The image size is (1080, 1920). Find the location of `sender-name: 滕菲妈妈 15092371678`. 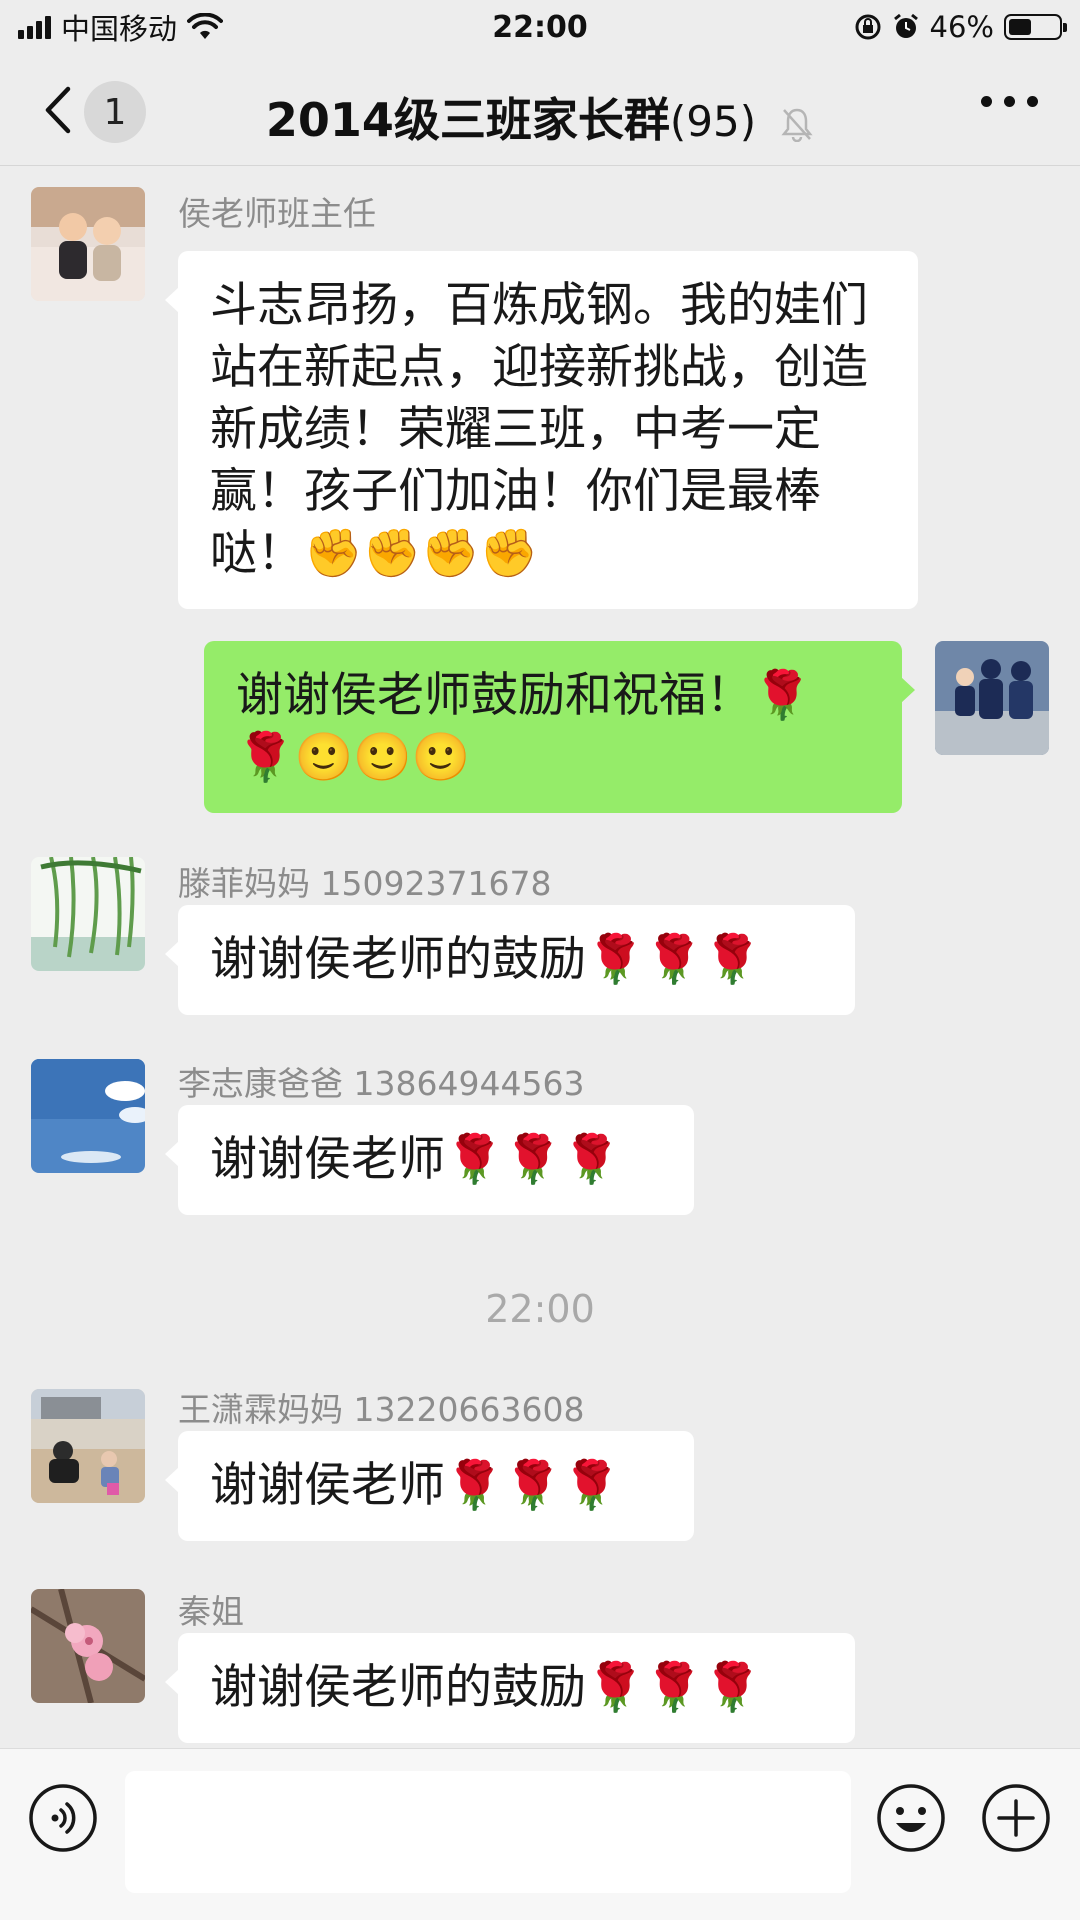

sender-name: 滕菲妈妈 15092371678 is located at coordinates (365, 883).